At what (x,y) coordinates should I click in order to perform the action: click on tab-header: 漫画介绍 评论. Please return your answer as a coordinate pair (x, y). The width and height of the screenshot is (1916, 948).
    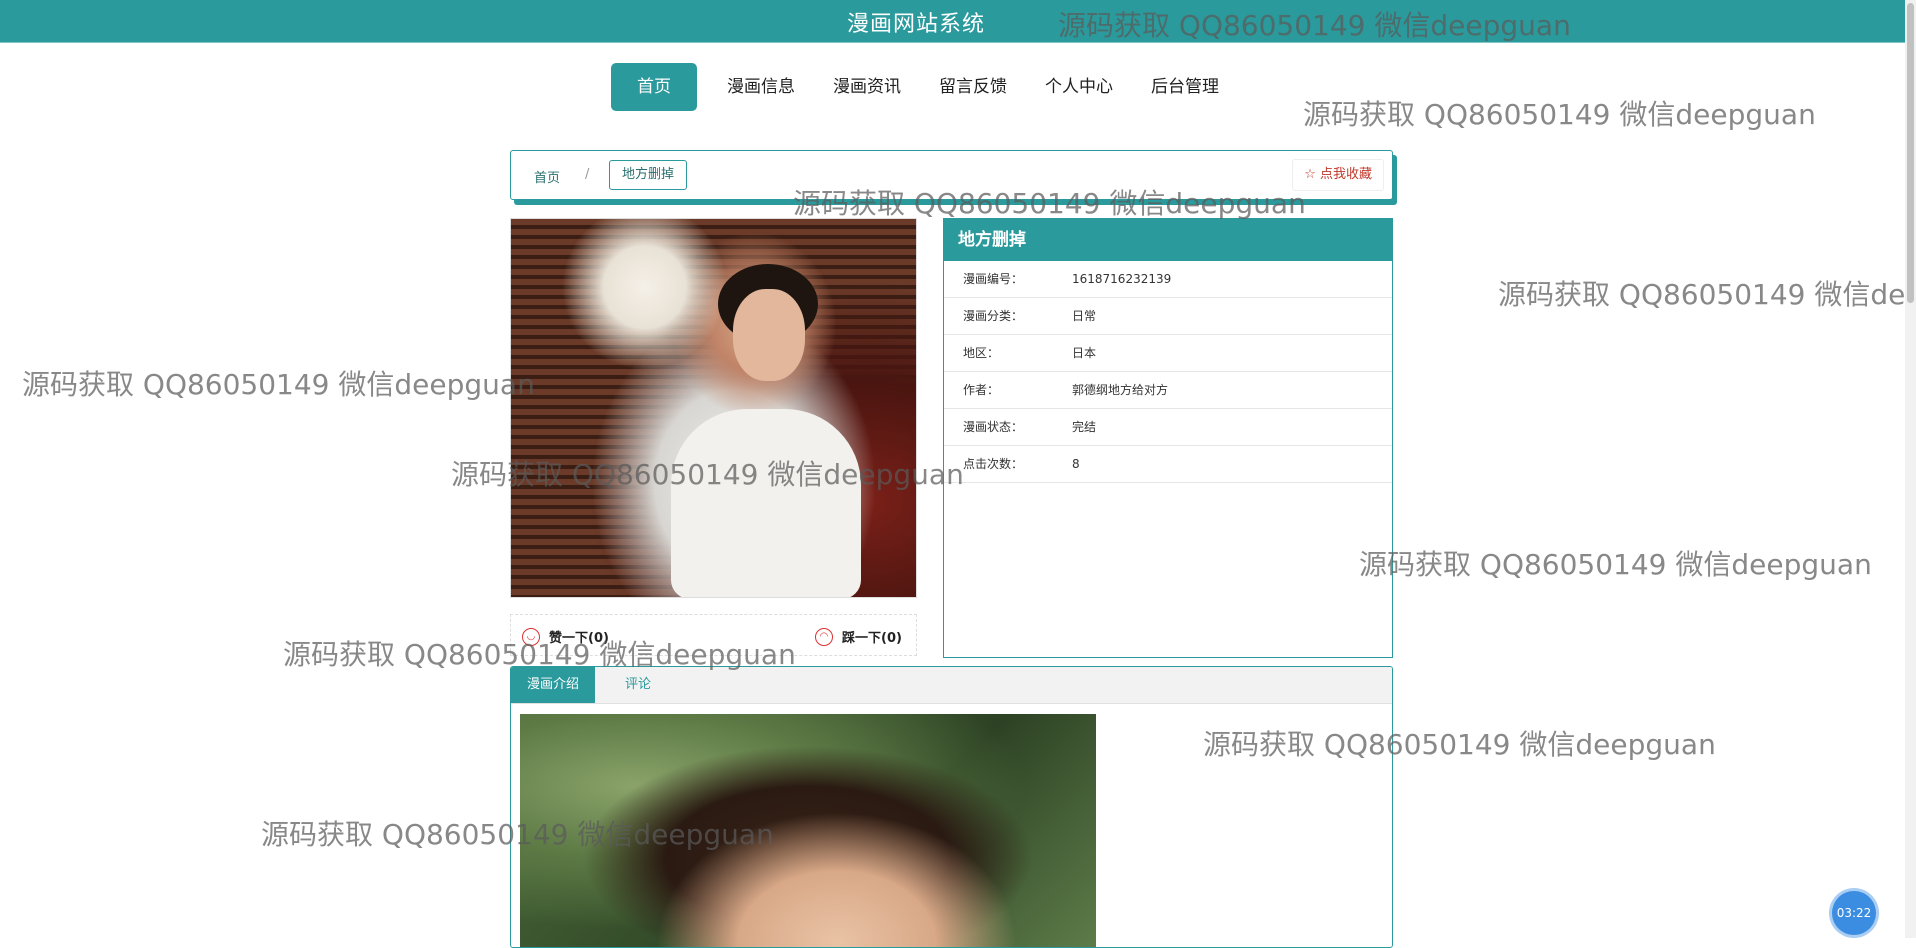
    Looking at the image, I should click on (951, 685).